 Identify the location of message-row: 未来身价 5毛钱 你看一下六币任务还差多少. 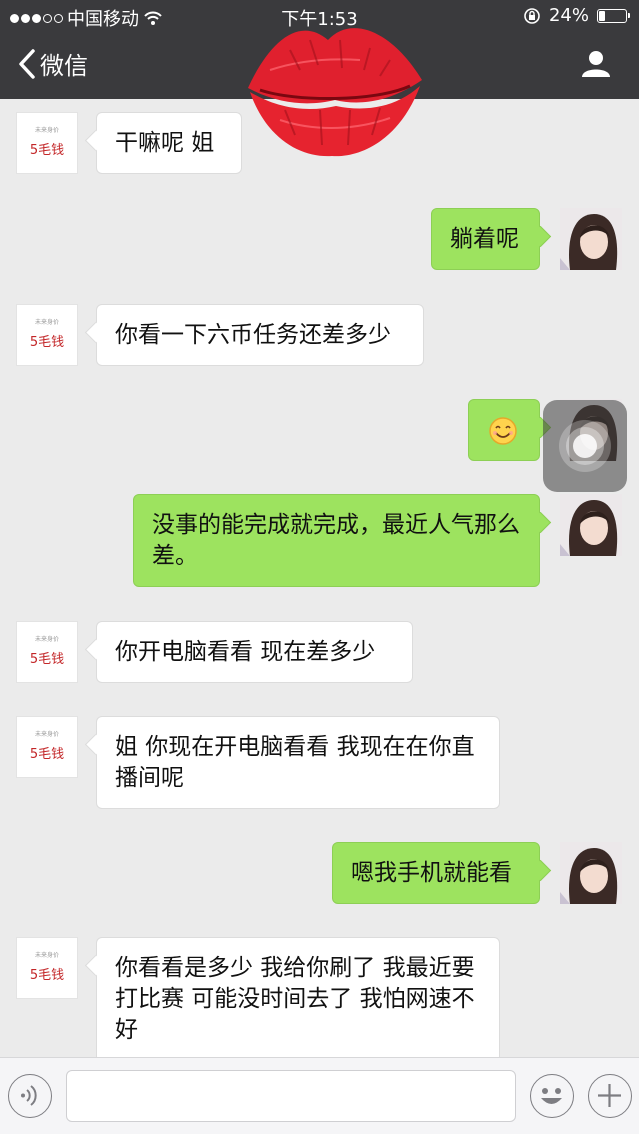
(319, 339).